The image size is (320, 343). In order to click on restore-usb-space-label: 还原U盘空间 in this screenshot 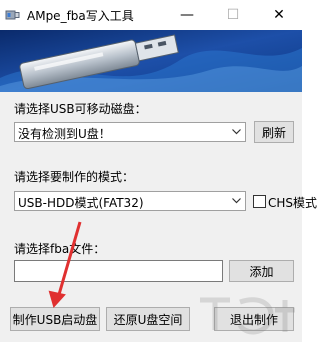, I will do `click(148, 319)`.